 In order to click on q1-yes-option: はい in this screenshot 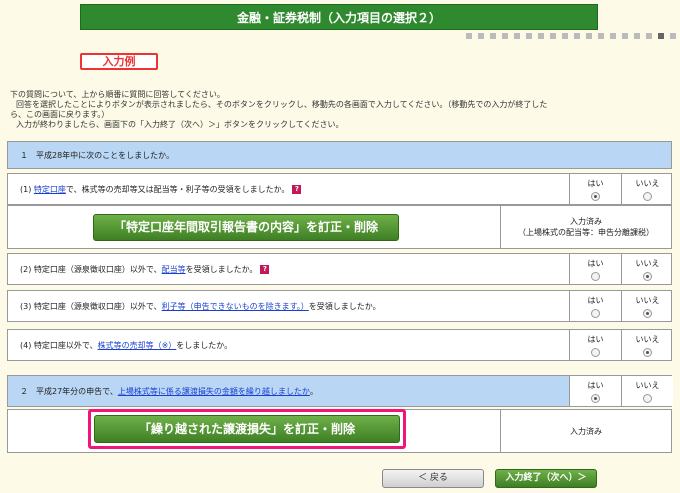, I will do `click(595, 189)`.